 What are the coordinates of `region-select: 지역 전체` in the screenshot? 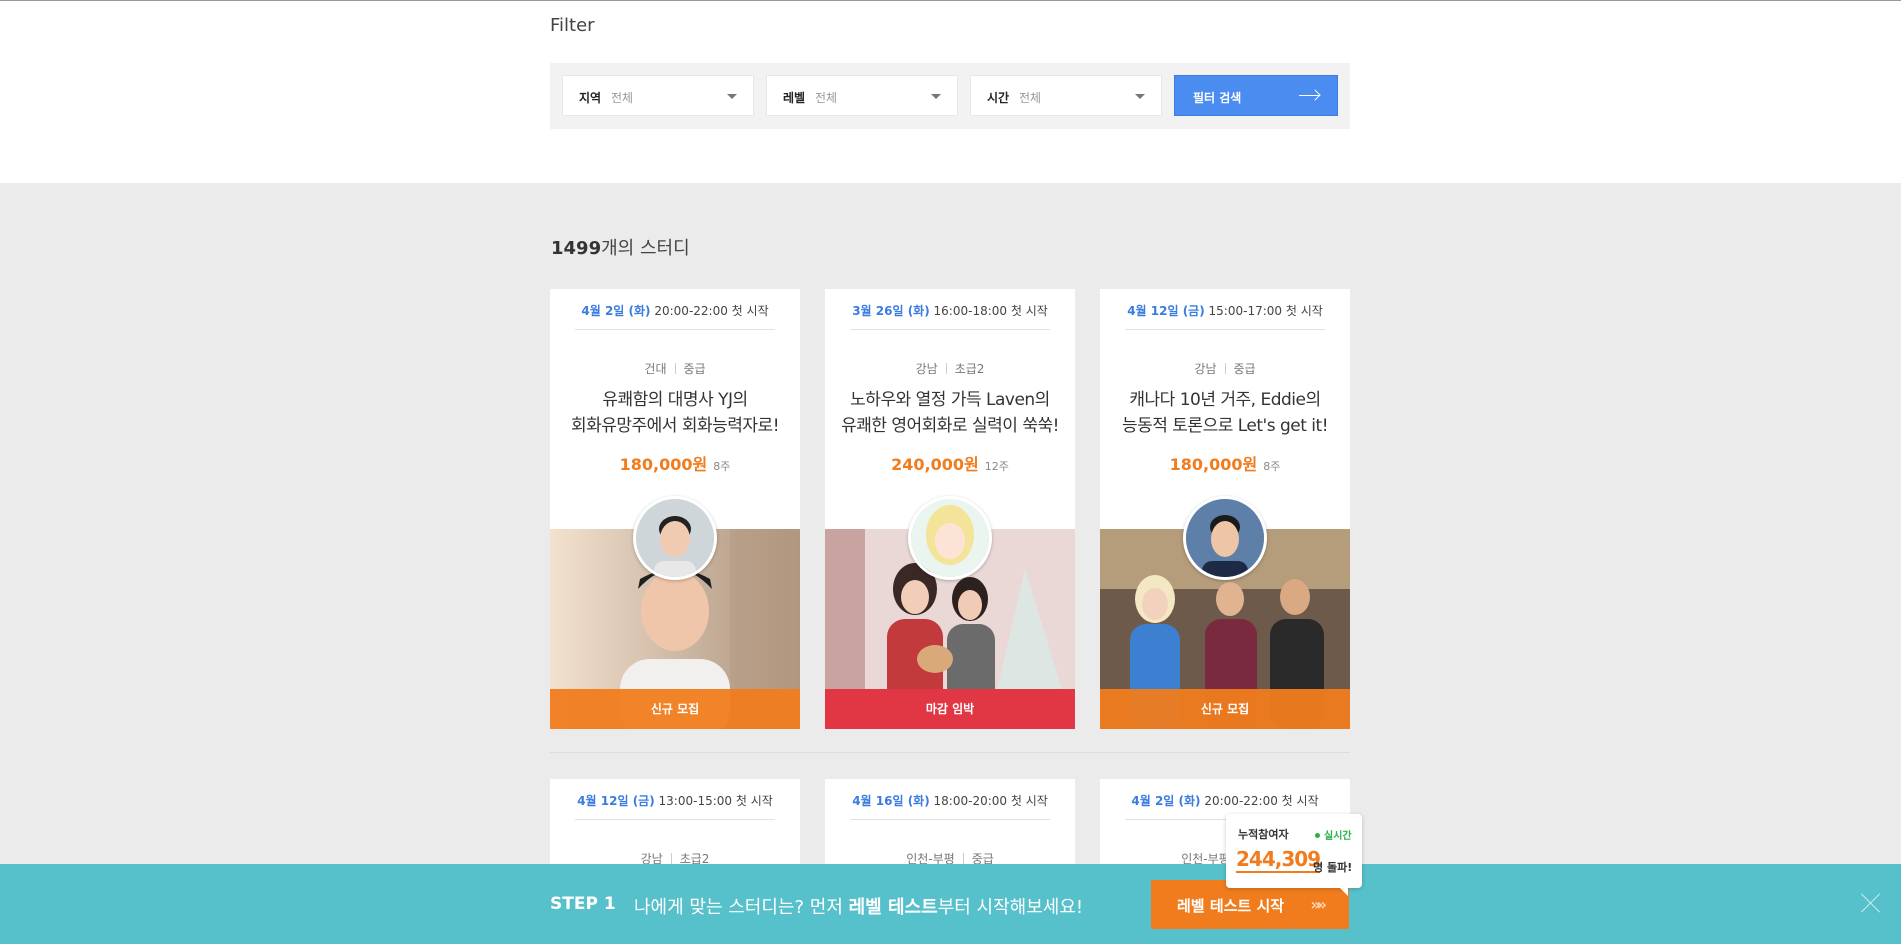 It's located at (658, 95).